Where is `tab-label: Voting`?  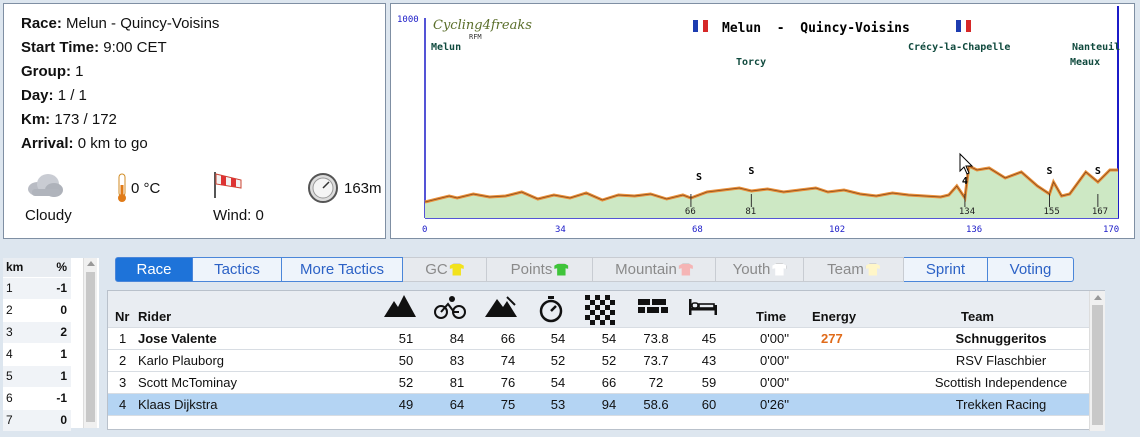 tab-label: Voting is located at coordinates (1030, 269).